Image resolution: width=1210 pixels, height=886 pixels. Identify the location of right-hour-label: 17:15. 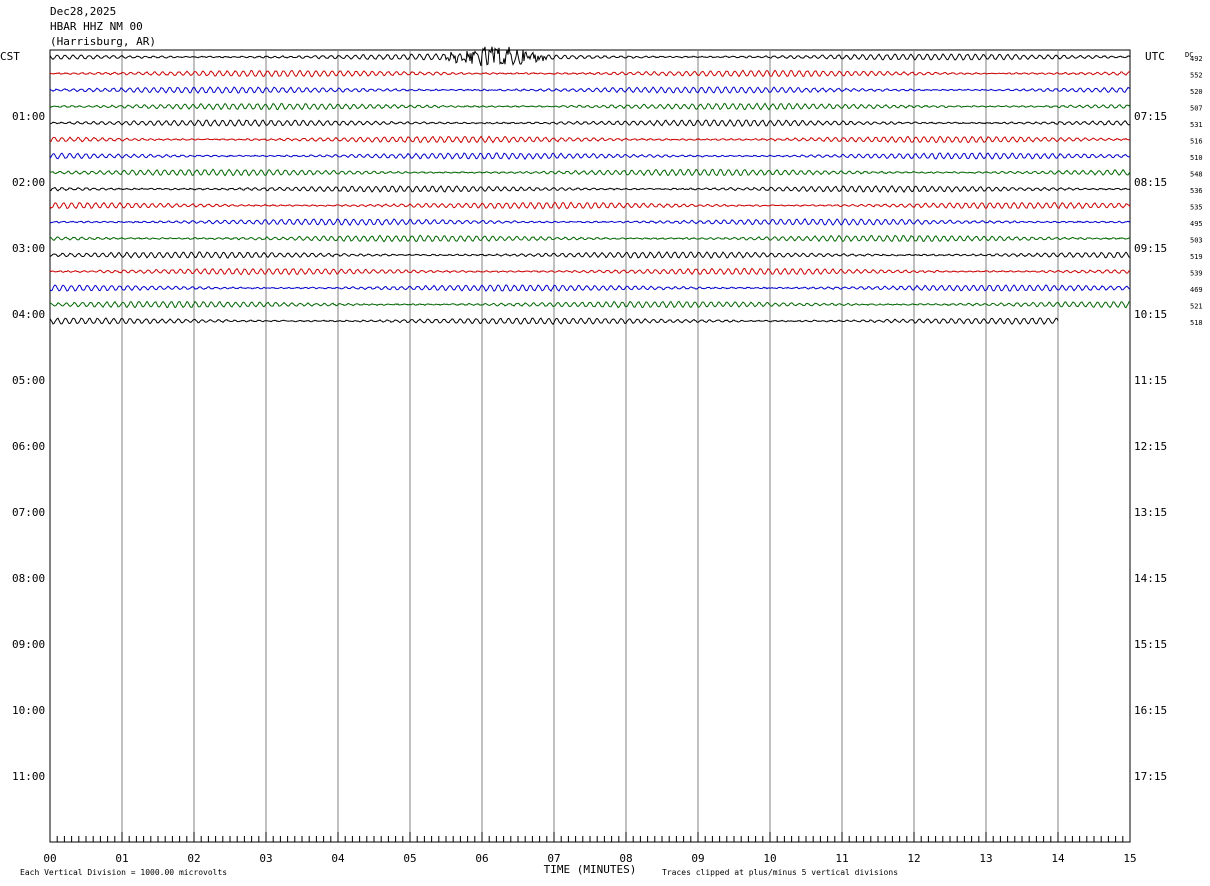
(1150, 776).